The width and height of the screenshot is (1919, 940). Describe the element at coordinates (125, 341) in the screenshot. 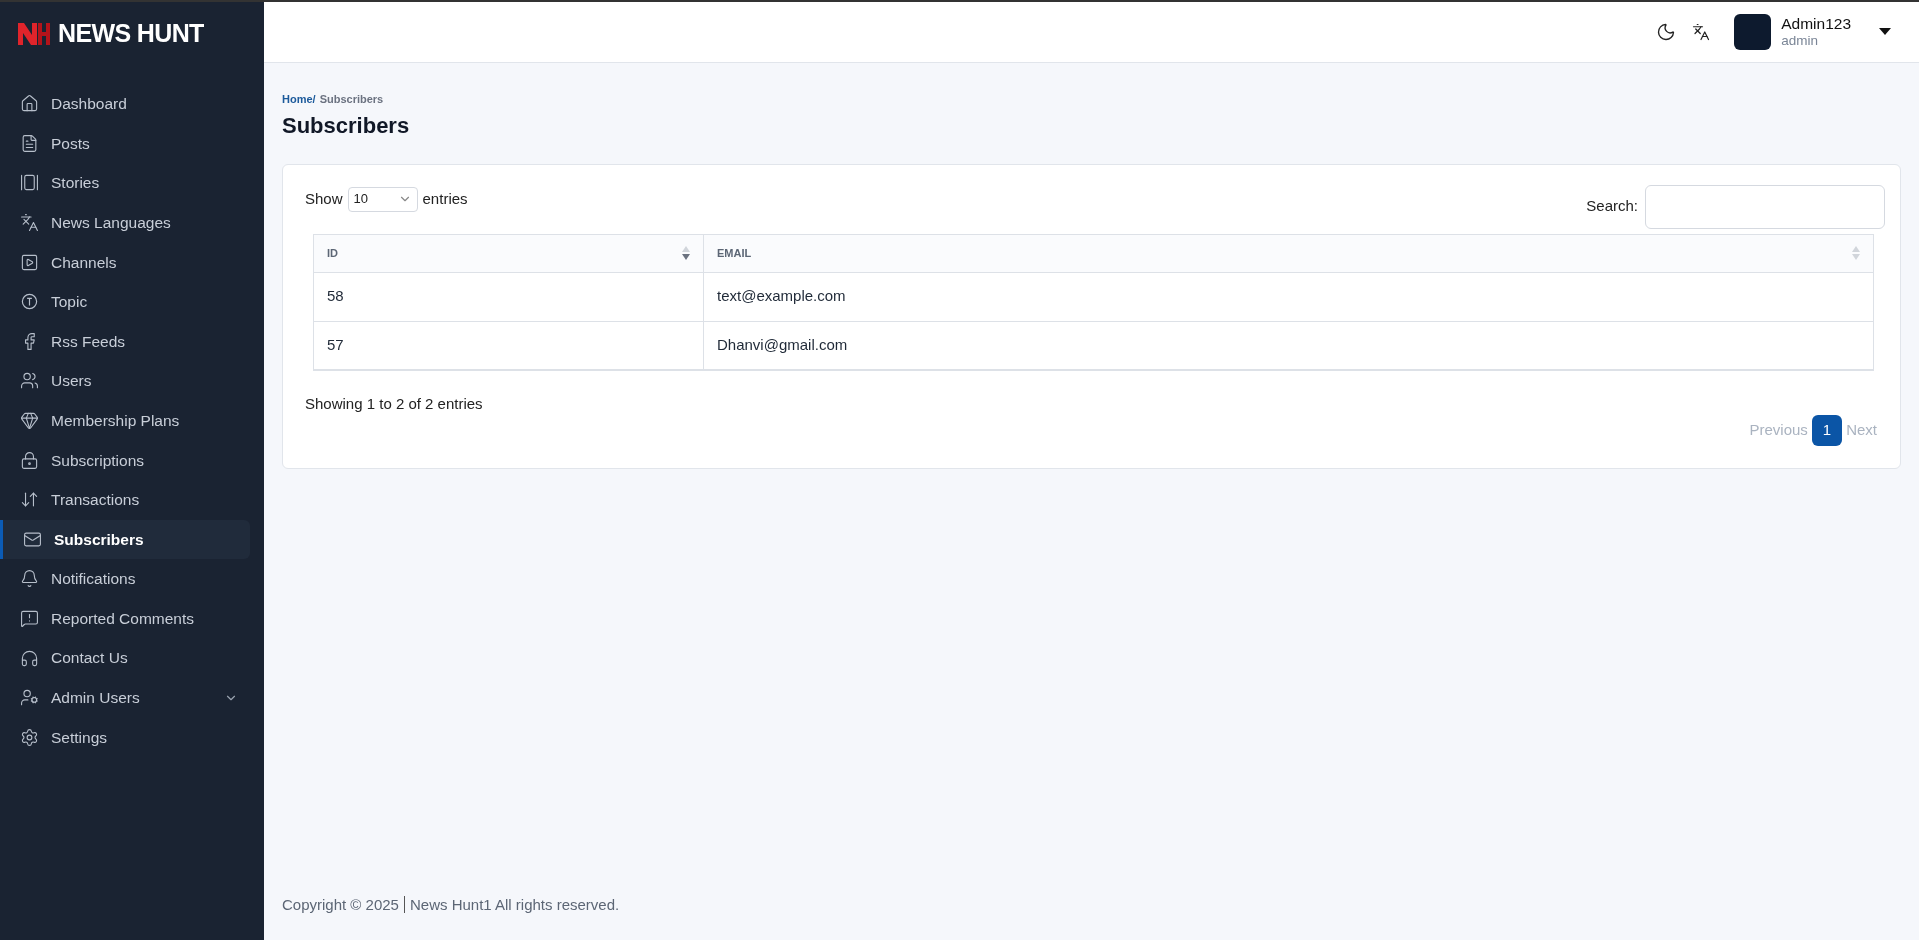

I see `sidebar-item: Rss Feeds` at that location.